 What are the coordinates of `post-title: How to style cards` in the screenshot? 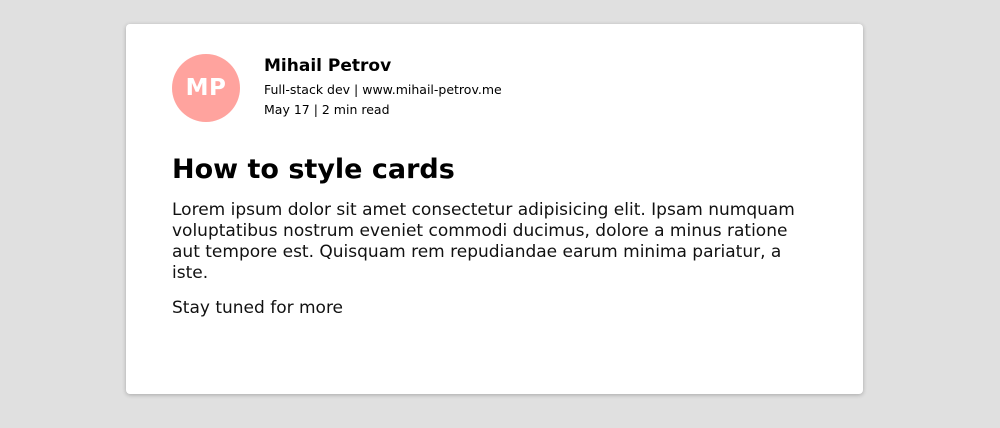 It's located at (313, 169).